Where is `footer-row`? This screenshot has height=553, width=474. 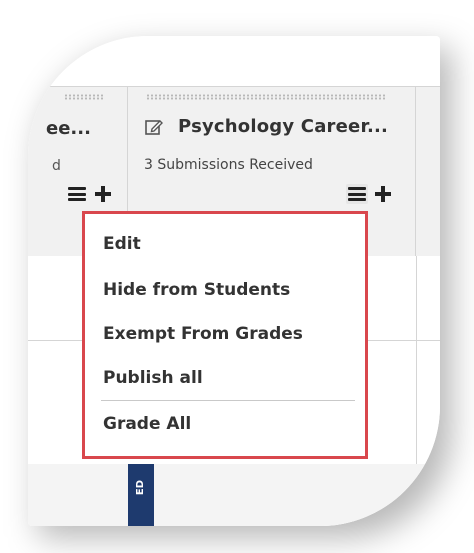
footer-row is located at coordinates (234, 495).